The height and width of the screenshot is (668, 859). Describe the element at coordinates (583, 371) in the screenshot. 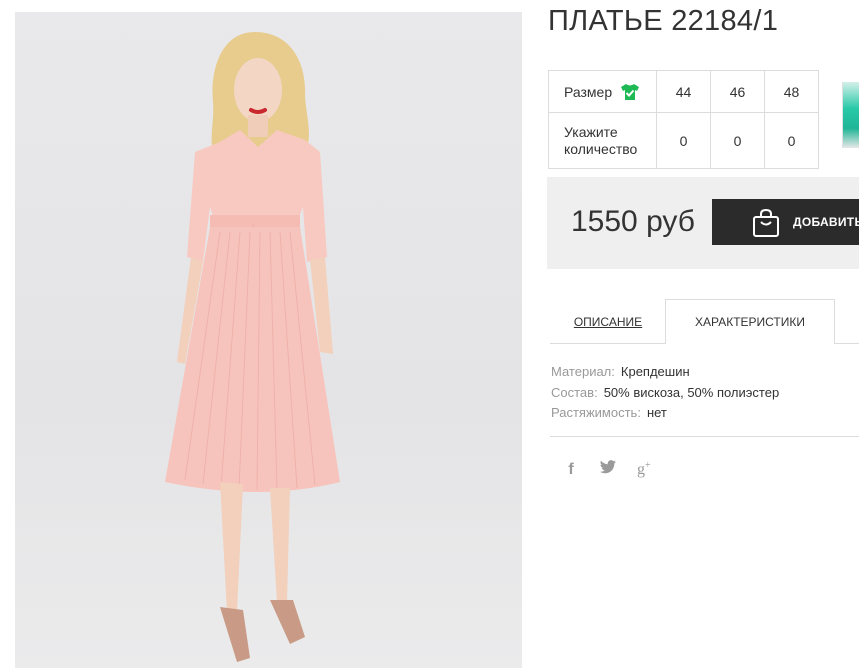

I see `property-key: Материал:` at that location.